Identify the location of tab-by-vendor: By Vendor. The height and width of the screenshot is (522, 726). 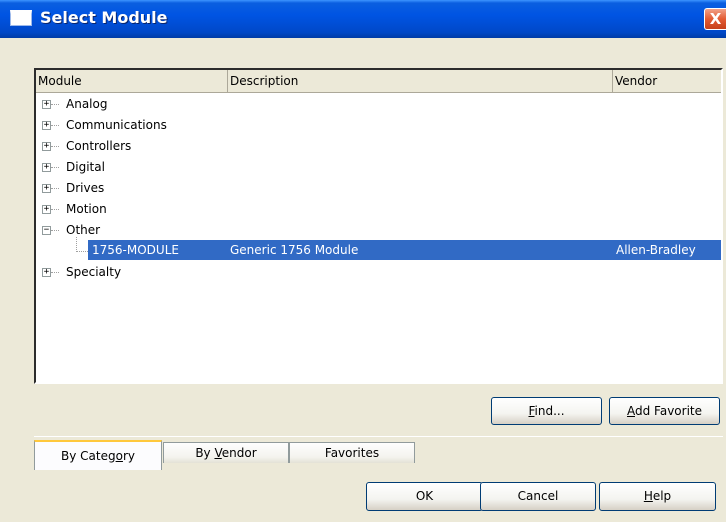
(226, 452).